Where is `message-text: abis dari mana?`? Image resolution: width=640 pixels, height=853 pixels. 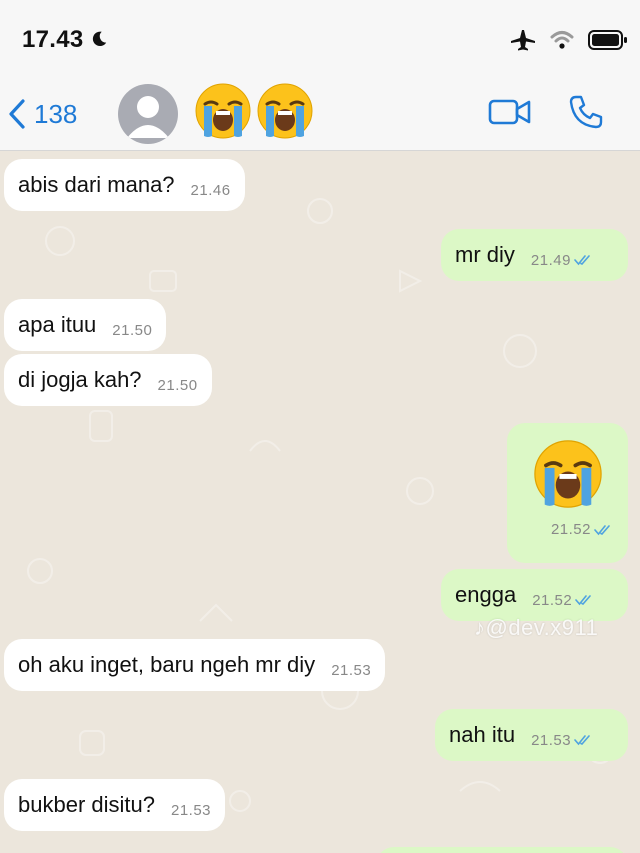 message-text: abis dari mana? is located at coordinates (96, 184).